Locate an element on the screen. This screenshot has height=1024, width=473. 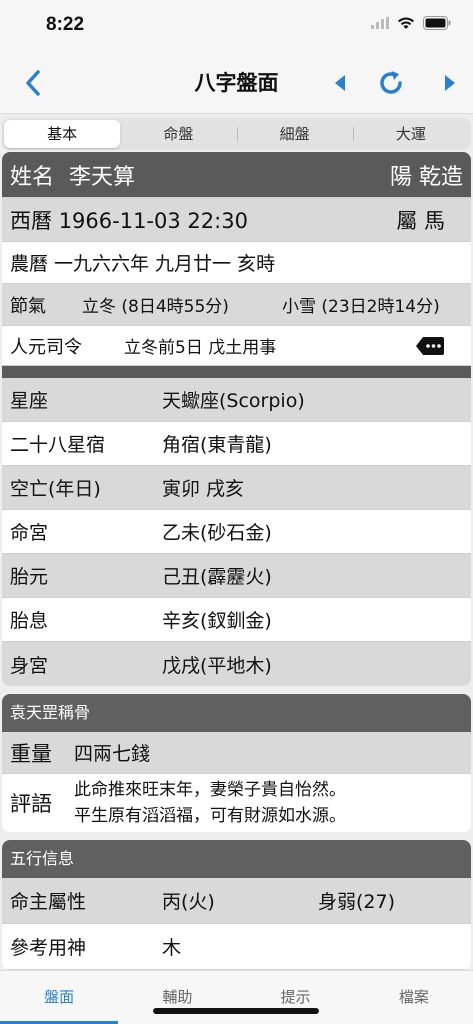
status-icons is located at coordinates (411, 23).